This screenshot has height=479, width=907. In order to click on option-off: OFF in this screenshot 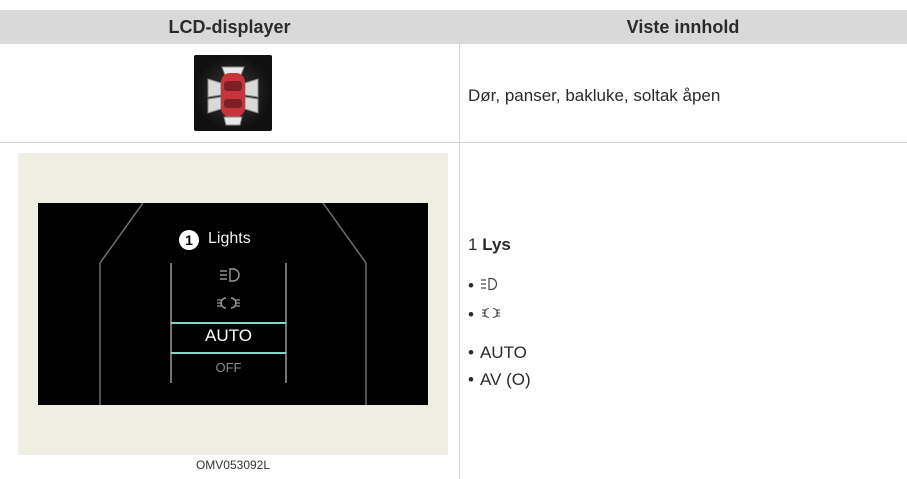, I will do `click(228, 367)`.